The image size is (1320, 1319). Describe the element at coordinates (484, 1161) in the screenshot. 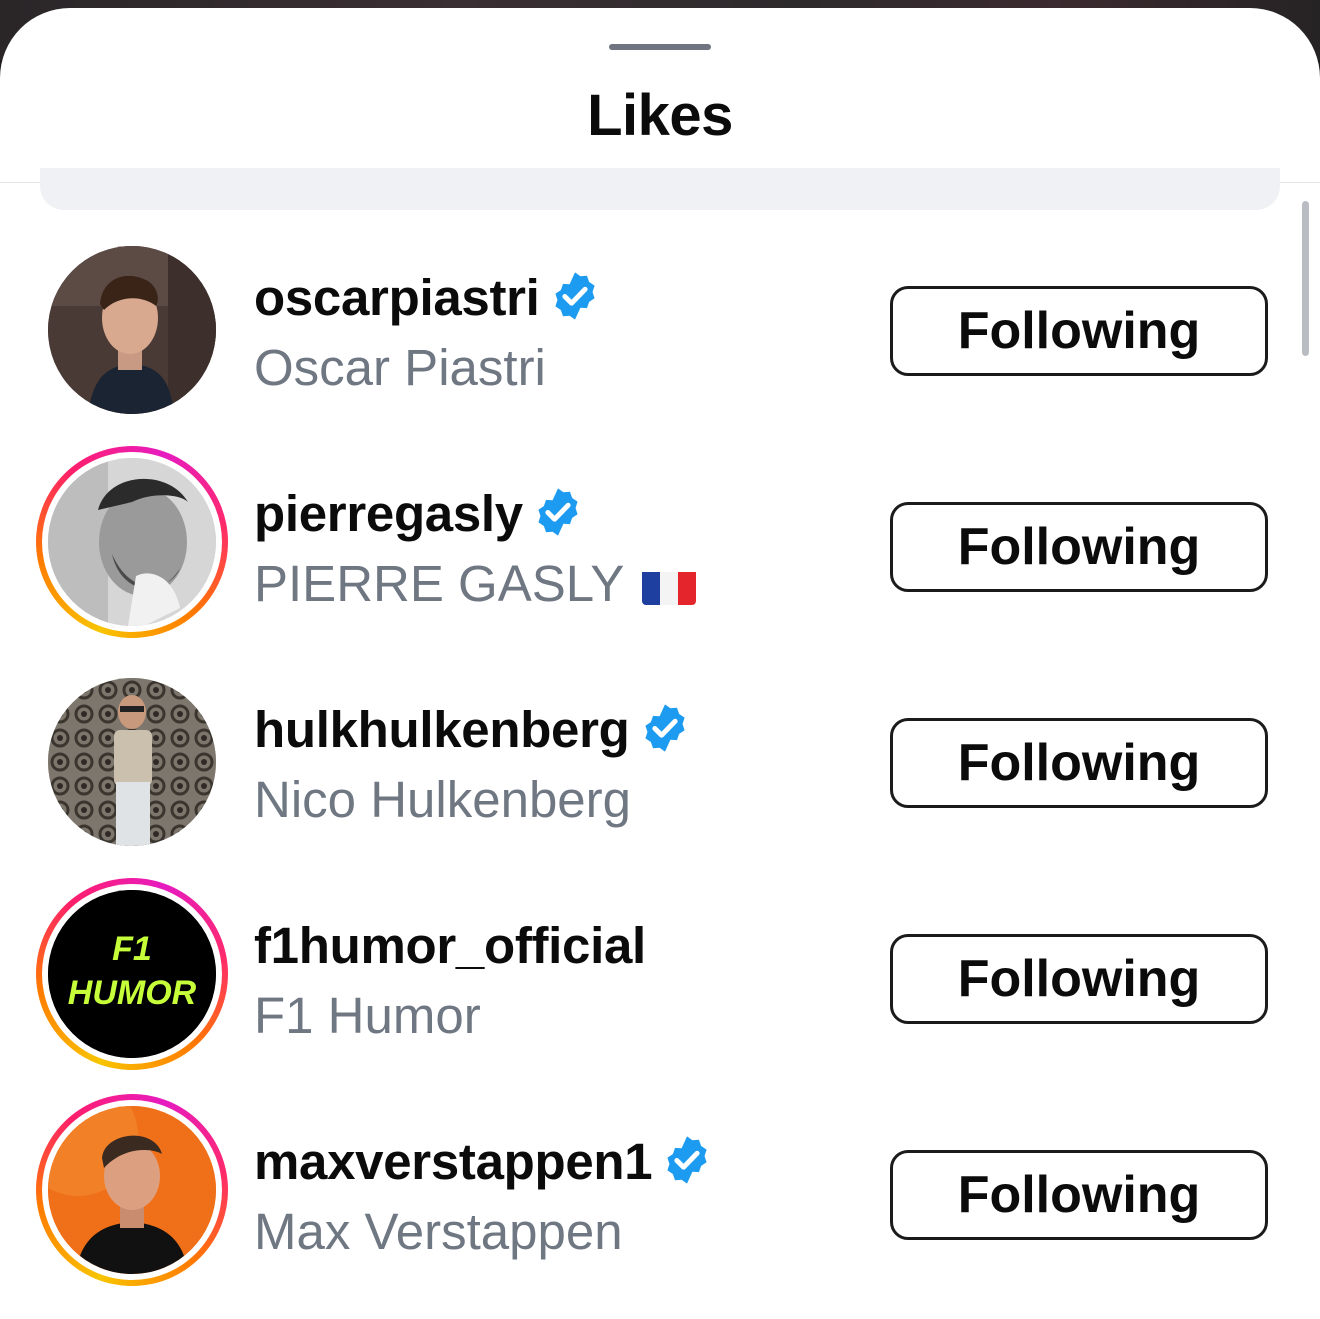

I see `username: maxverstappen1` at that location.